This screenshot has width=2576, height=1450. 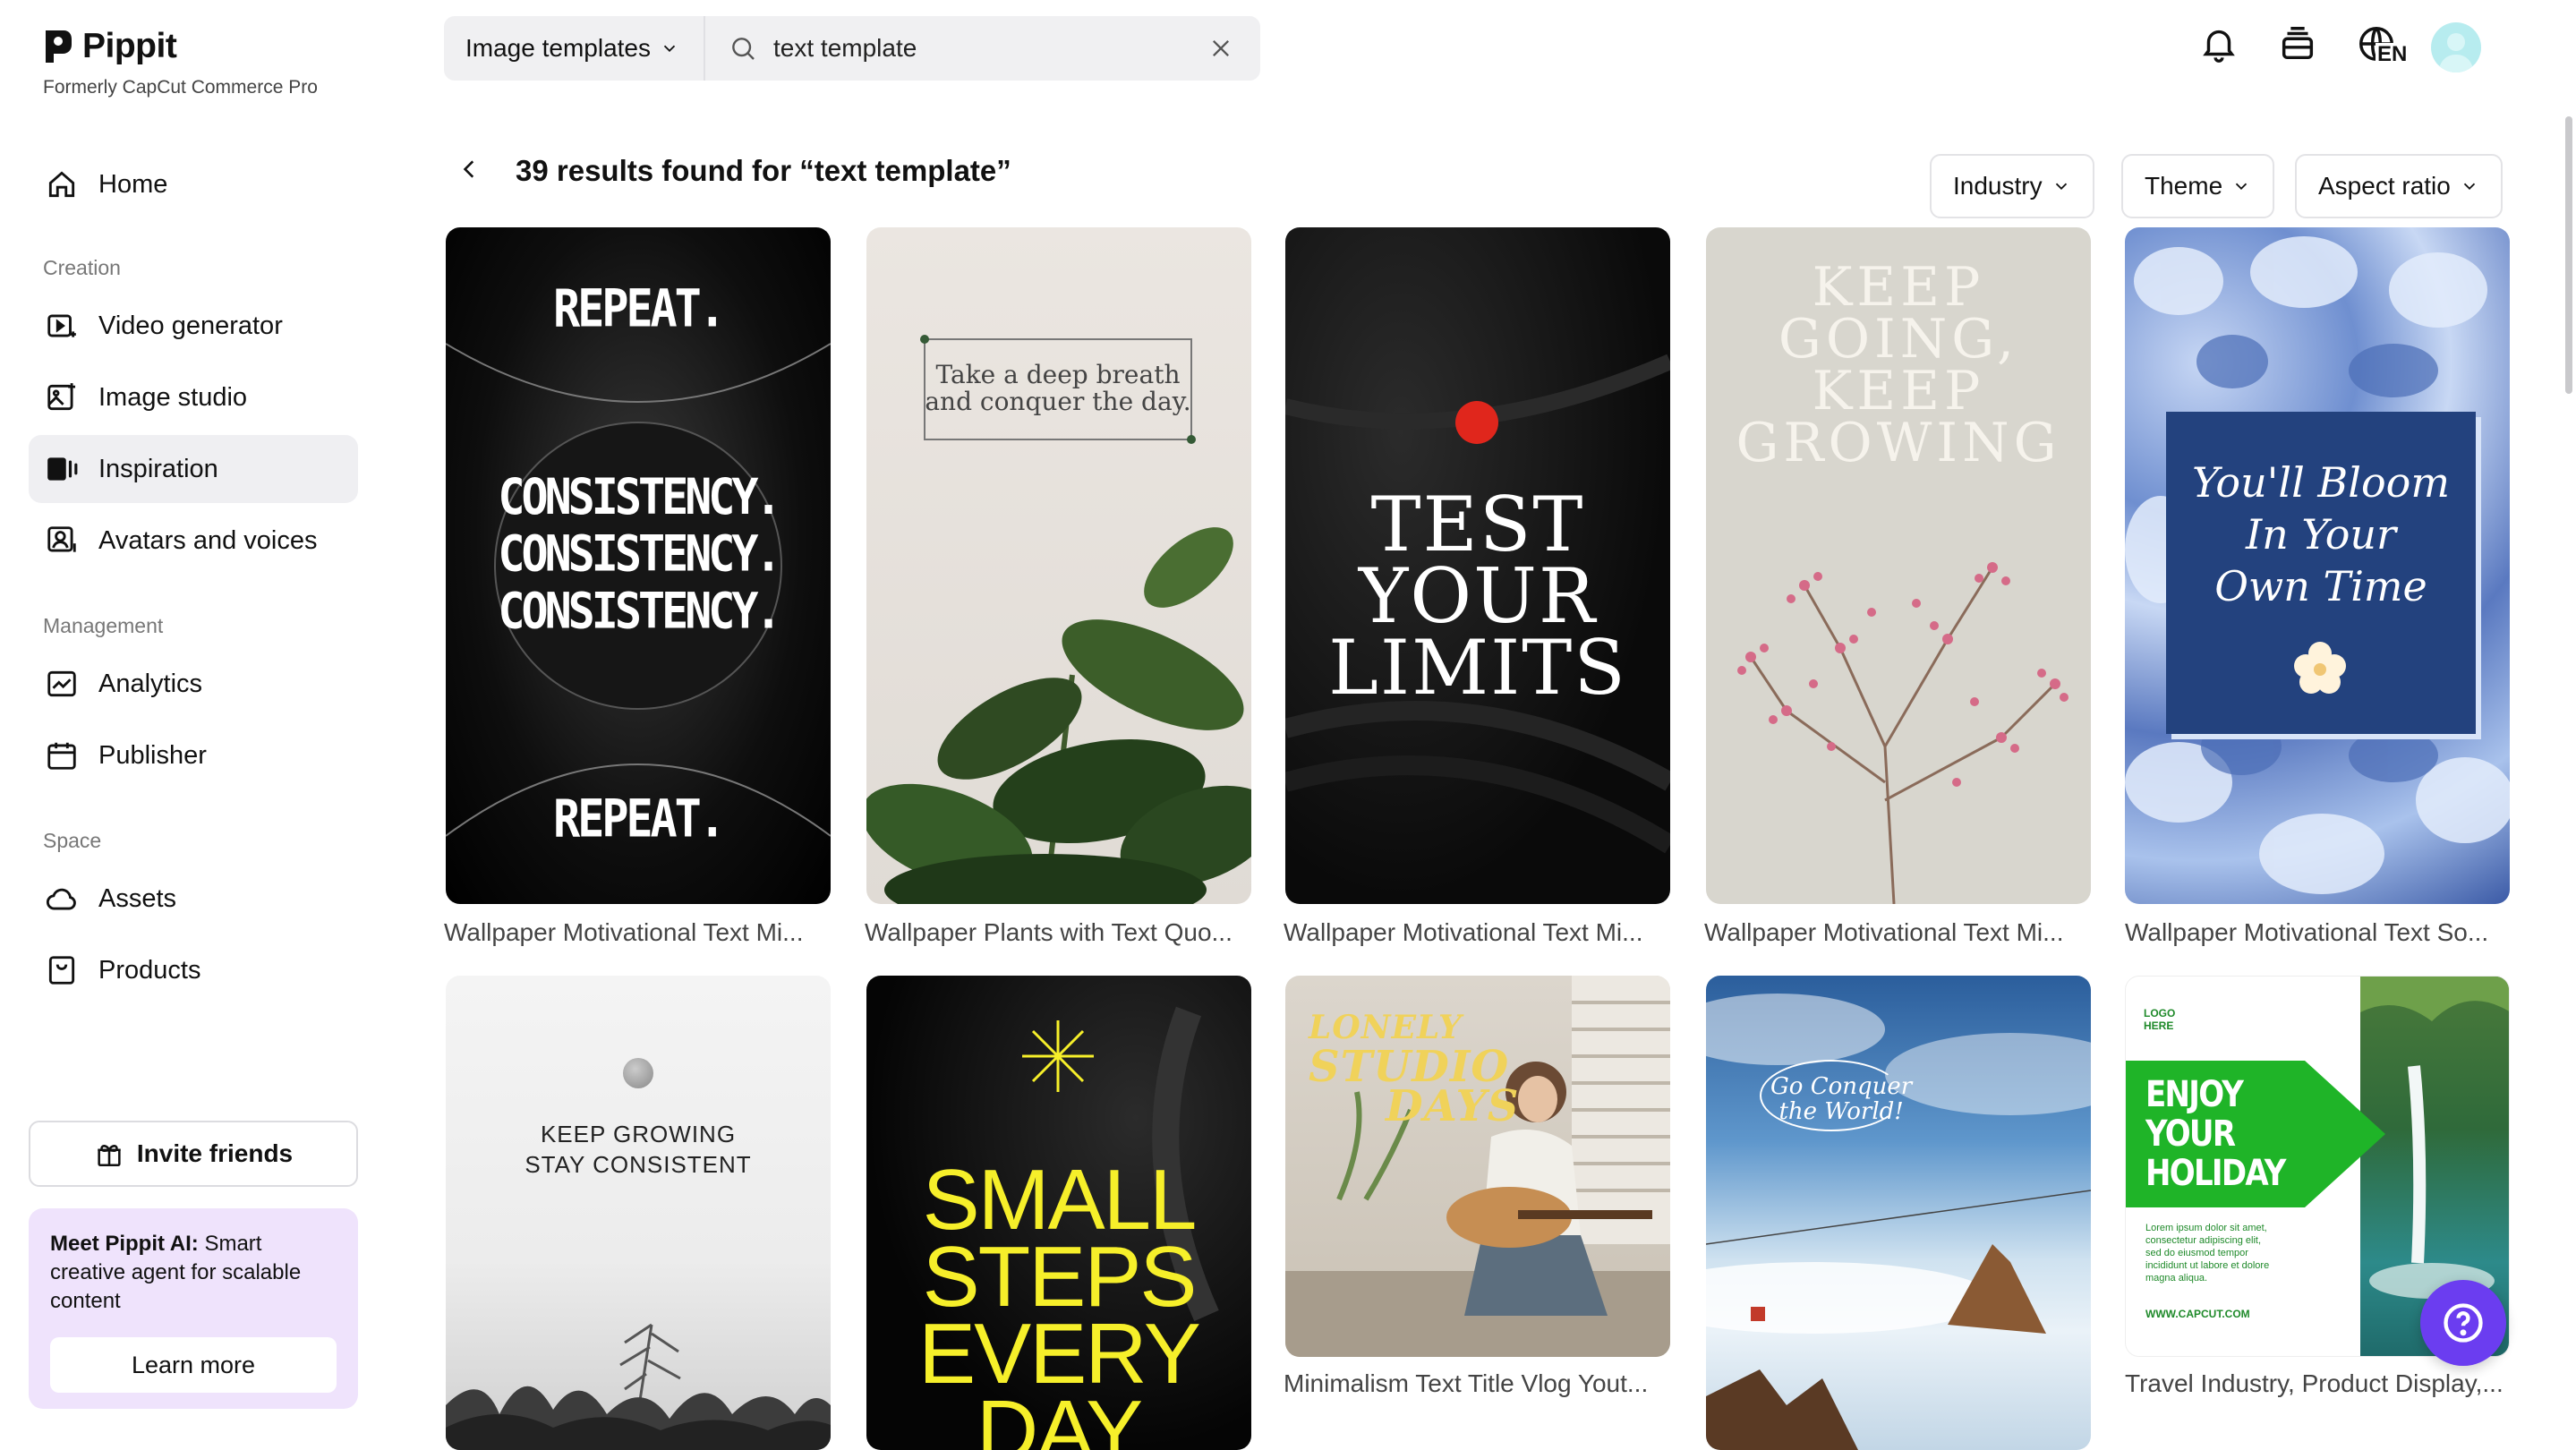 I want to click on sidebar-item-image-studio: Image studio, so click(x=193, y=397).